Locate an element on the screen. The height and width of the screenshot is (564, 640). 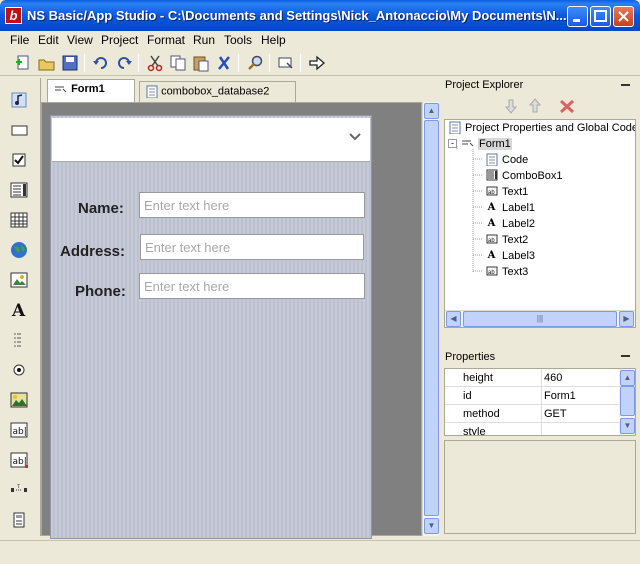
find-icon is located at coordinates (255, 62).